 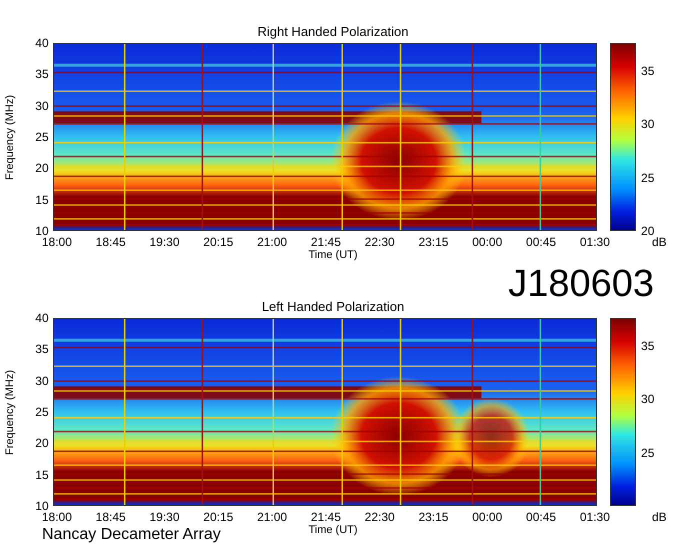 I want to click on plot-title: Left Handed Polarization, so click(x=333, y=306).